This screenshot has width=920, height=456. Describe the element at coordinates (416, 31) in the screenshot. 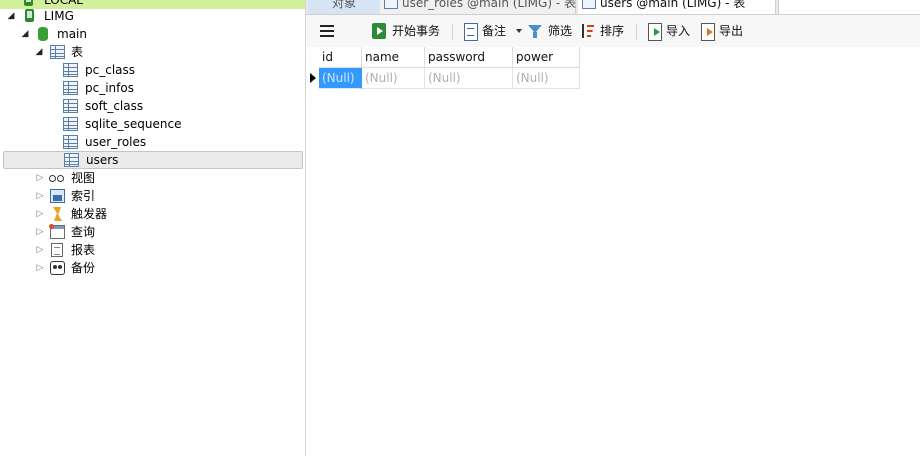

I see `begin-transaction-label: 开始事务` at that location.